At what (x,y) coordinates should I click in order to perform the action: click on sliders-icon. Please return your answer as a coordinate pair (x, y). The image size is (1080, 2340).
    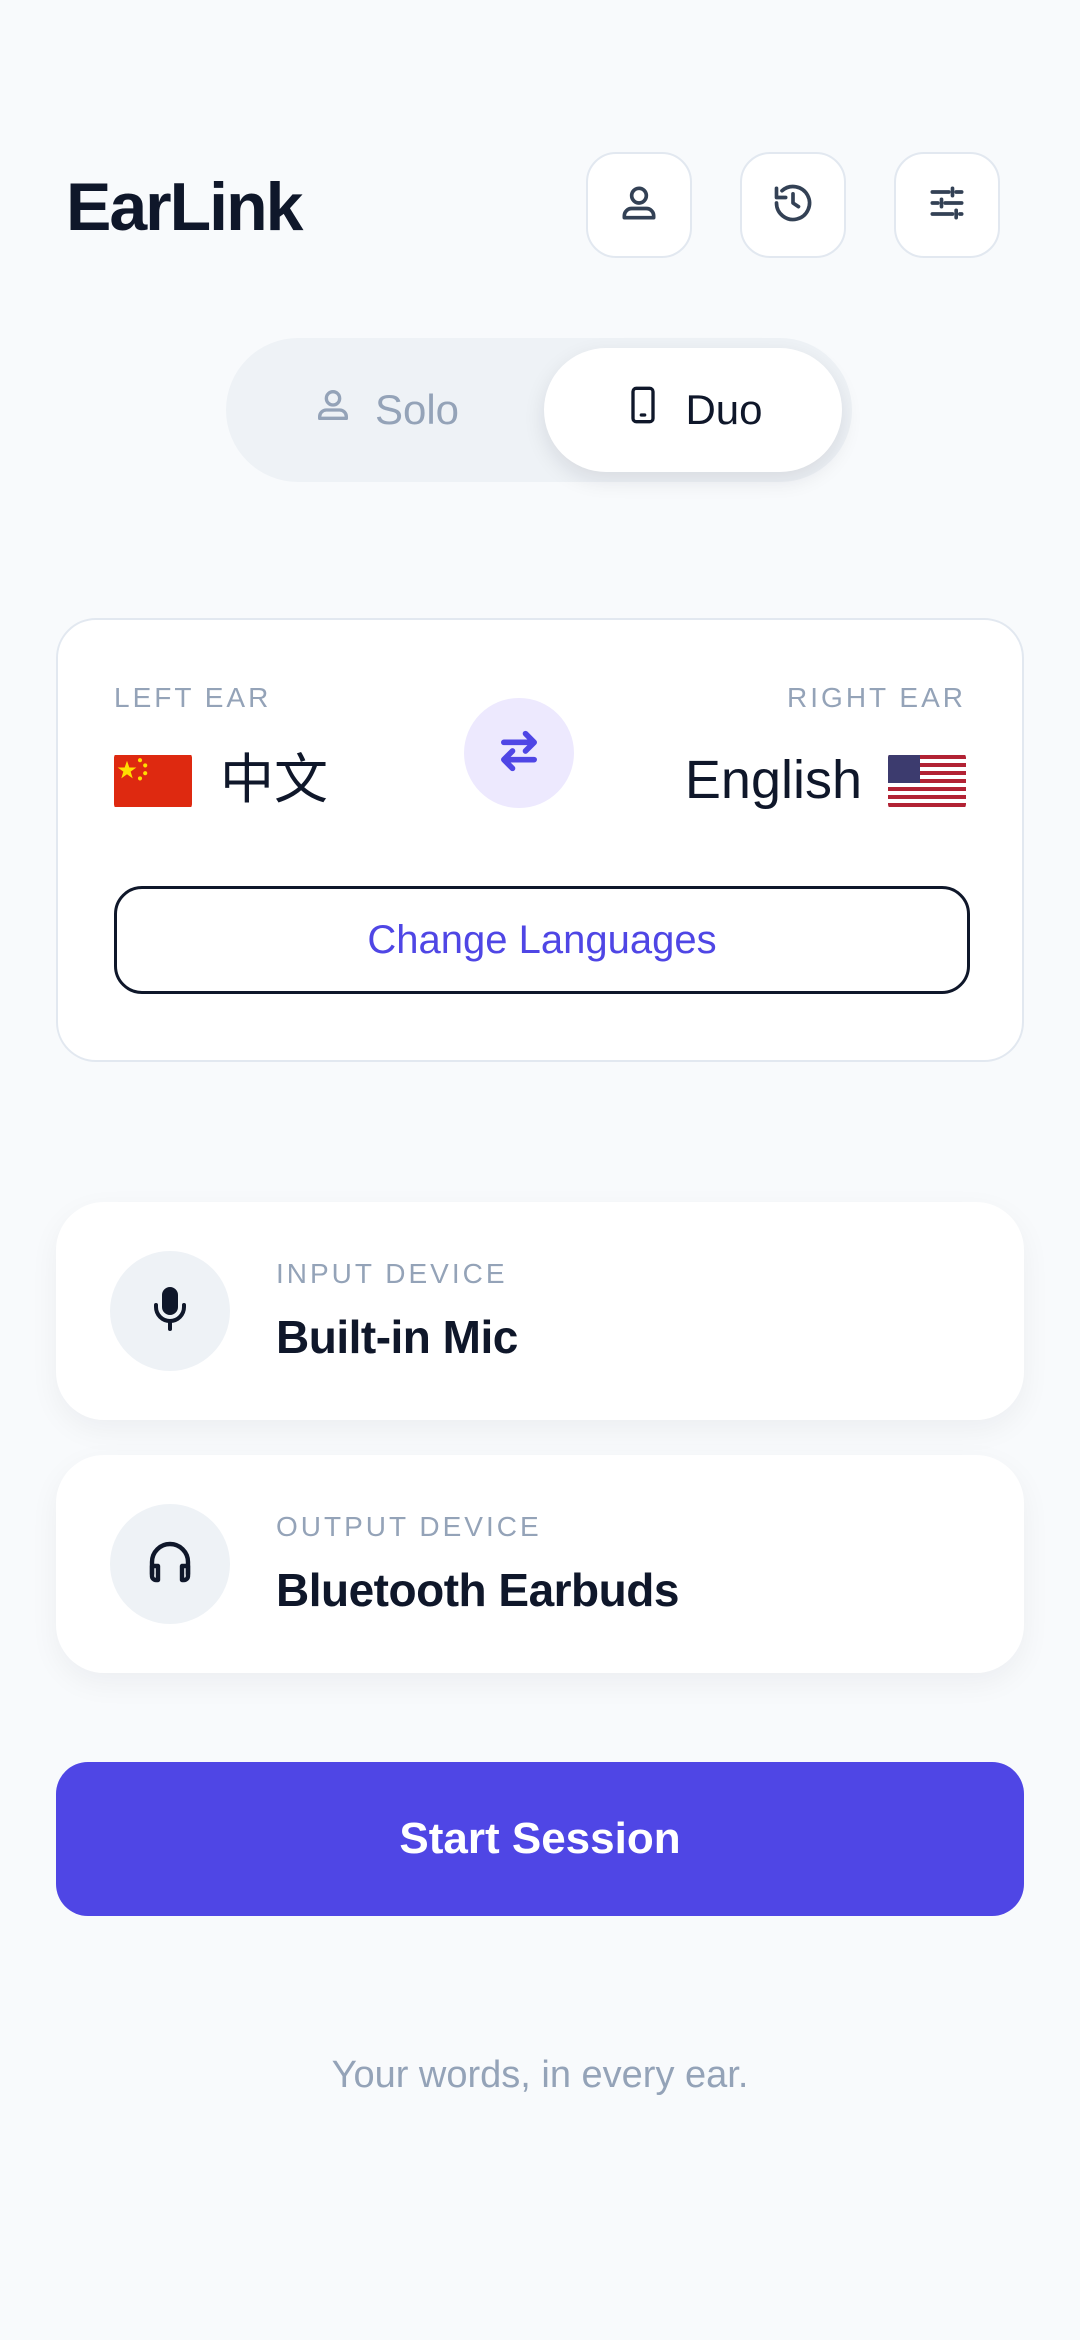
    Looking at the image, I should click on (947, 205).